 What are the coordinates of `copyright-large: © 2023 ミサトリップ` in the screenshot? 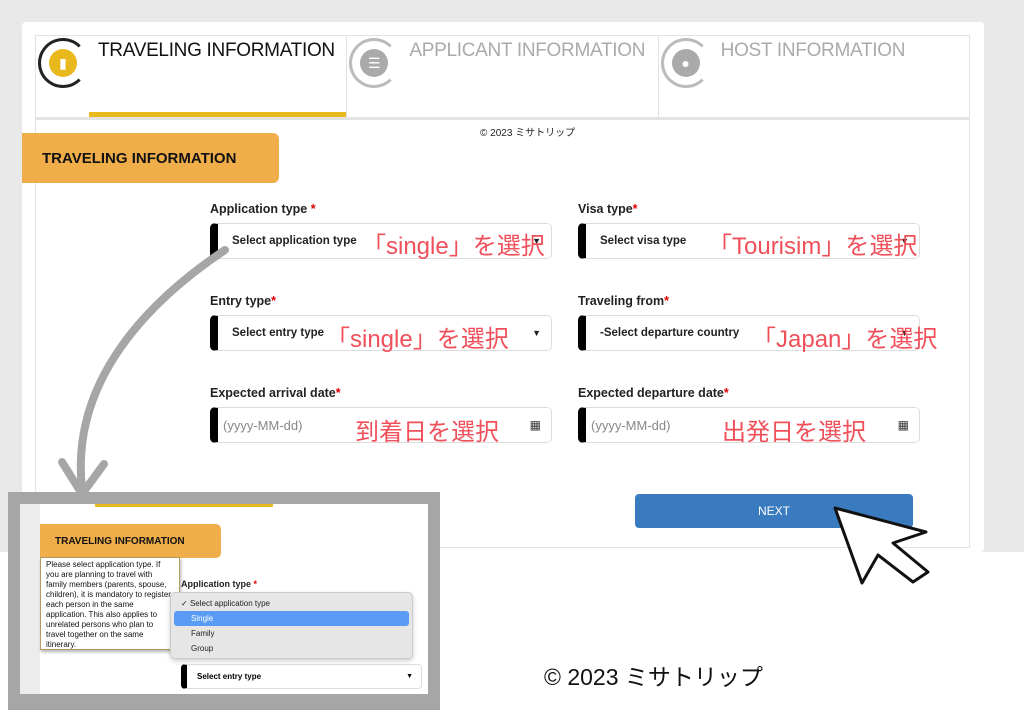 It's located at (653, 677).